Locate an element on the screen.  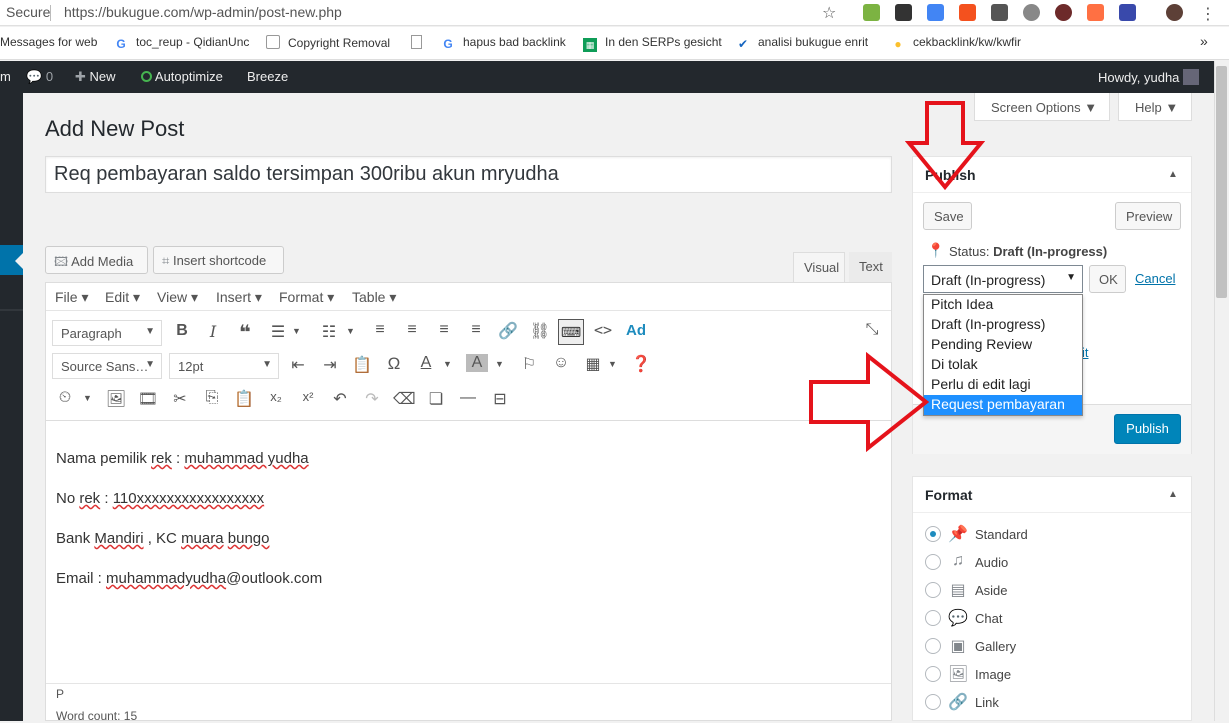
emoticon-icon: ☺ is located at coordinates (561, 363).